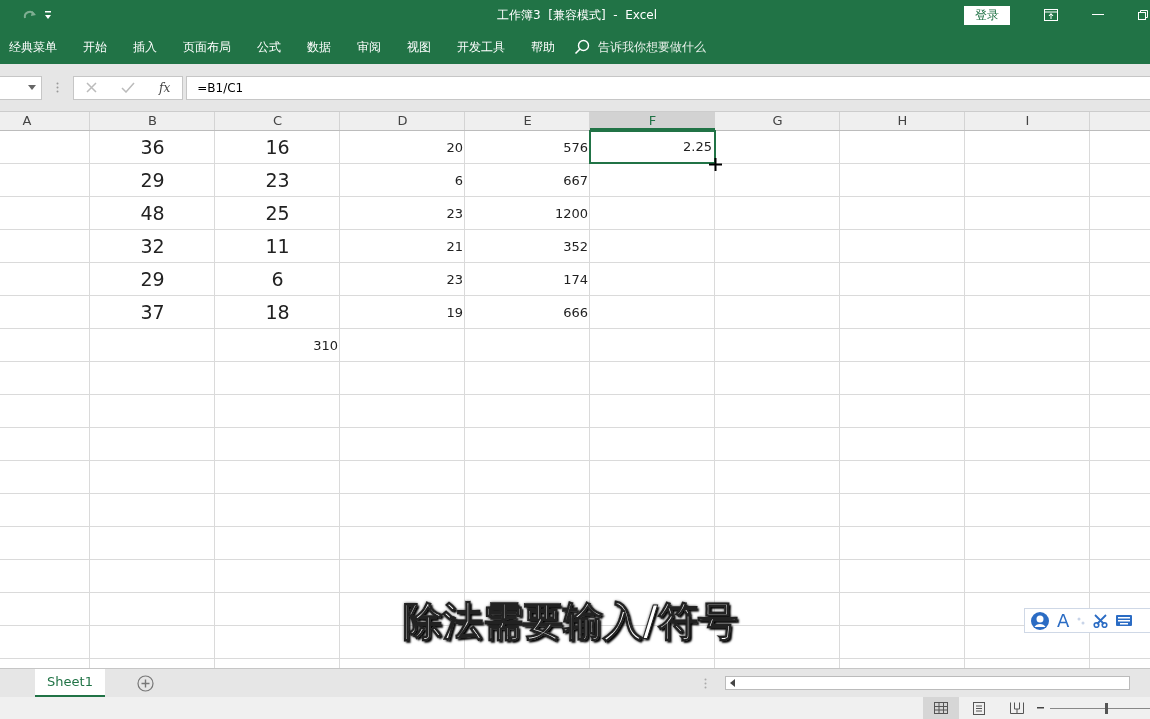 The width and height of the screenshot is (1150, 719). What do you see at coordinates (582, 47) in the screenshot?
I see `search-icon` at bounding box center [582, 47].